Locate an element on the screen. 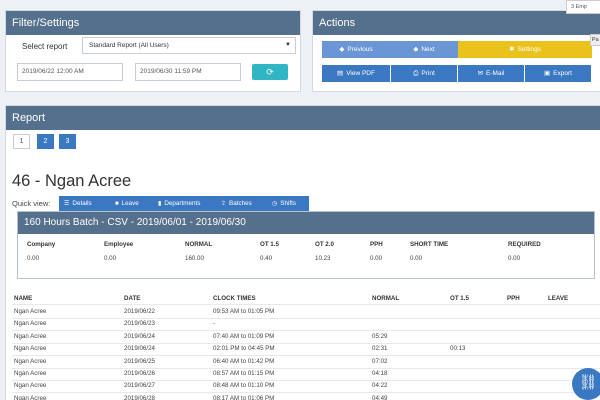  select-report-label: Select report is located at coordinates (45, 46).